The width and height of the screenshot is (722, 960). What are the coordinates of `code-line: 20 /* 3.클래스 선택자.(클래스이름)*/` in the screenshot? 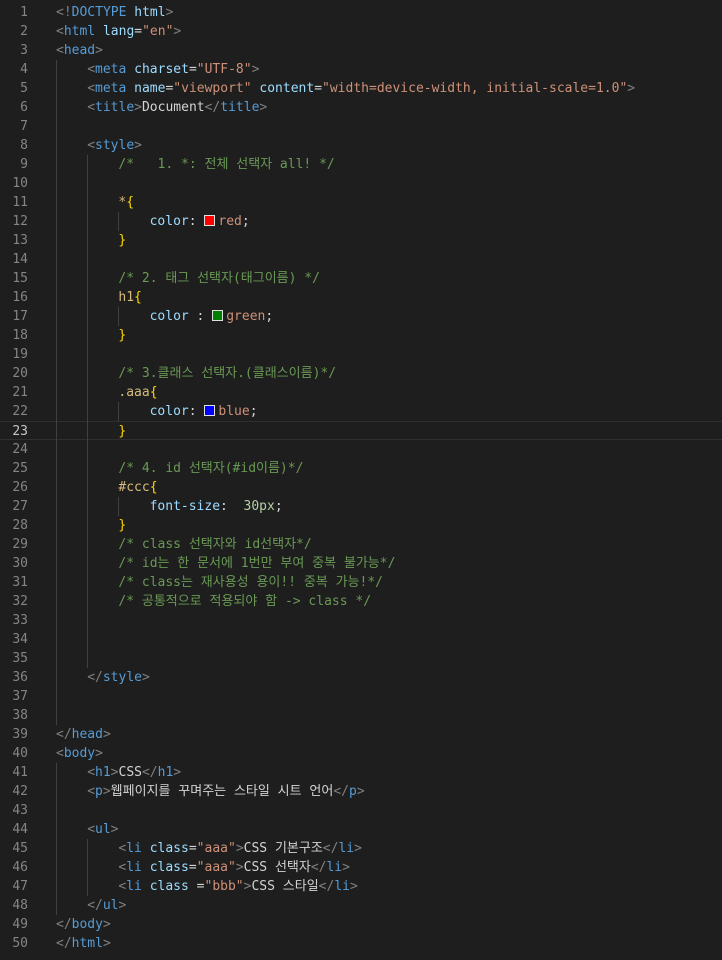 It's located at (361, 373).